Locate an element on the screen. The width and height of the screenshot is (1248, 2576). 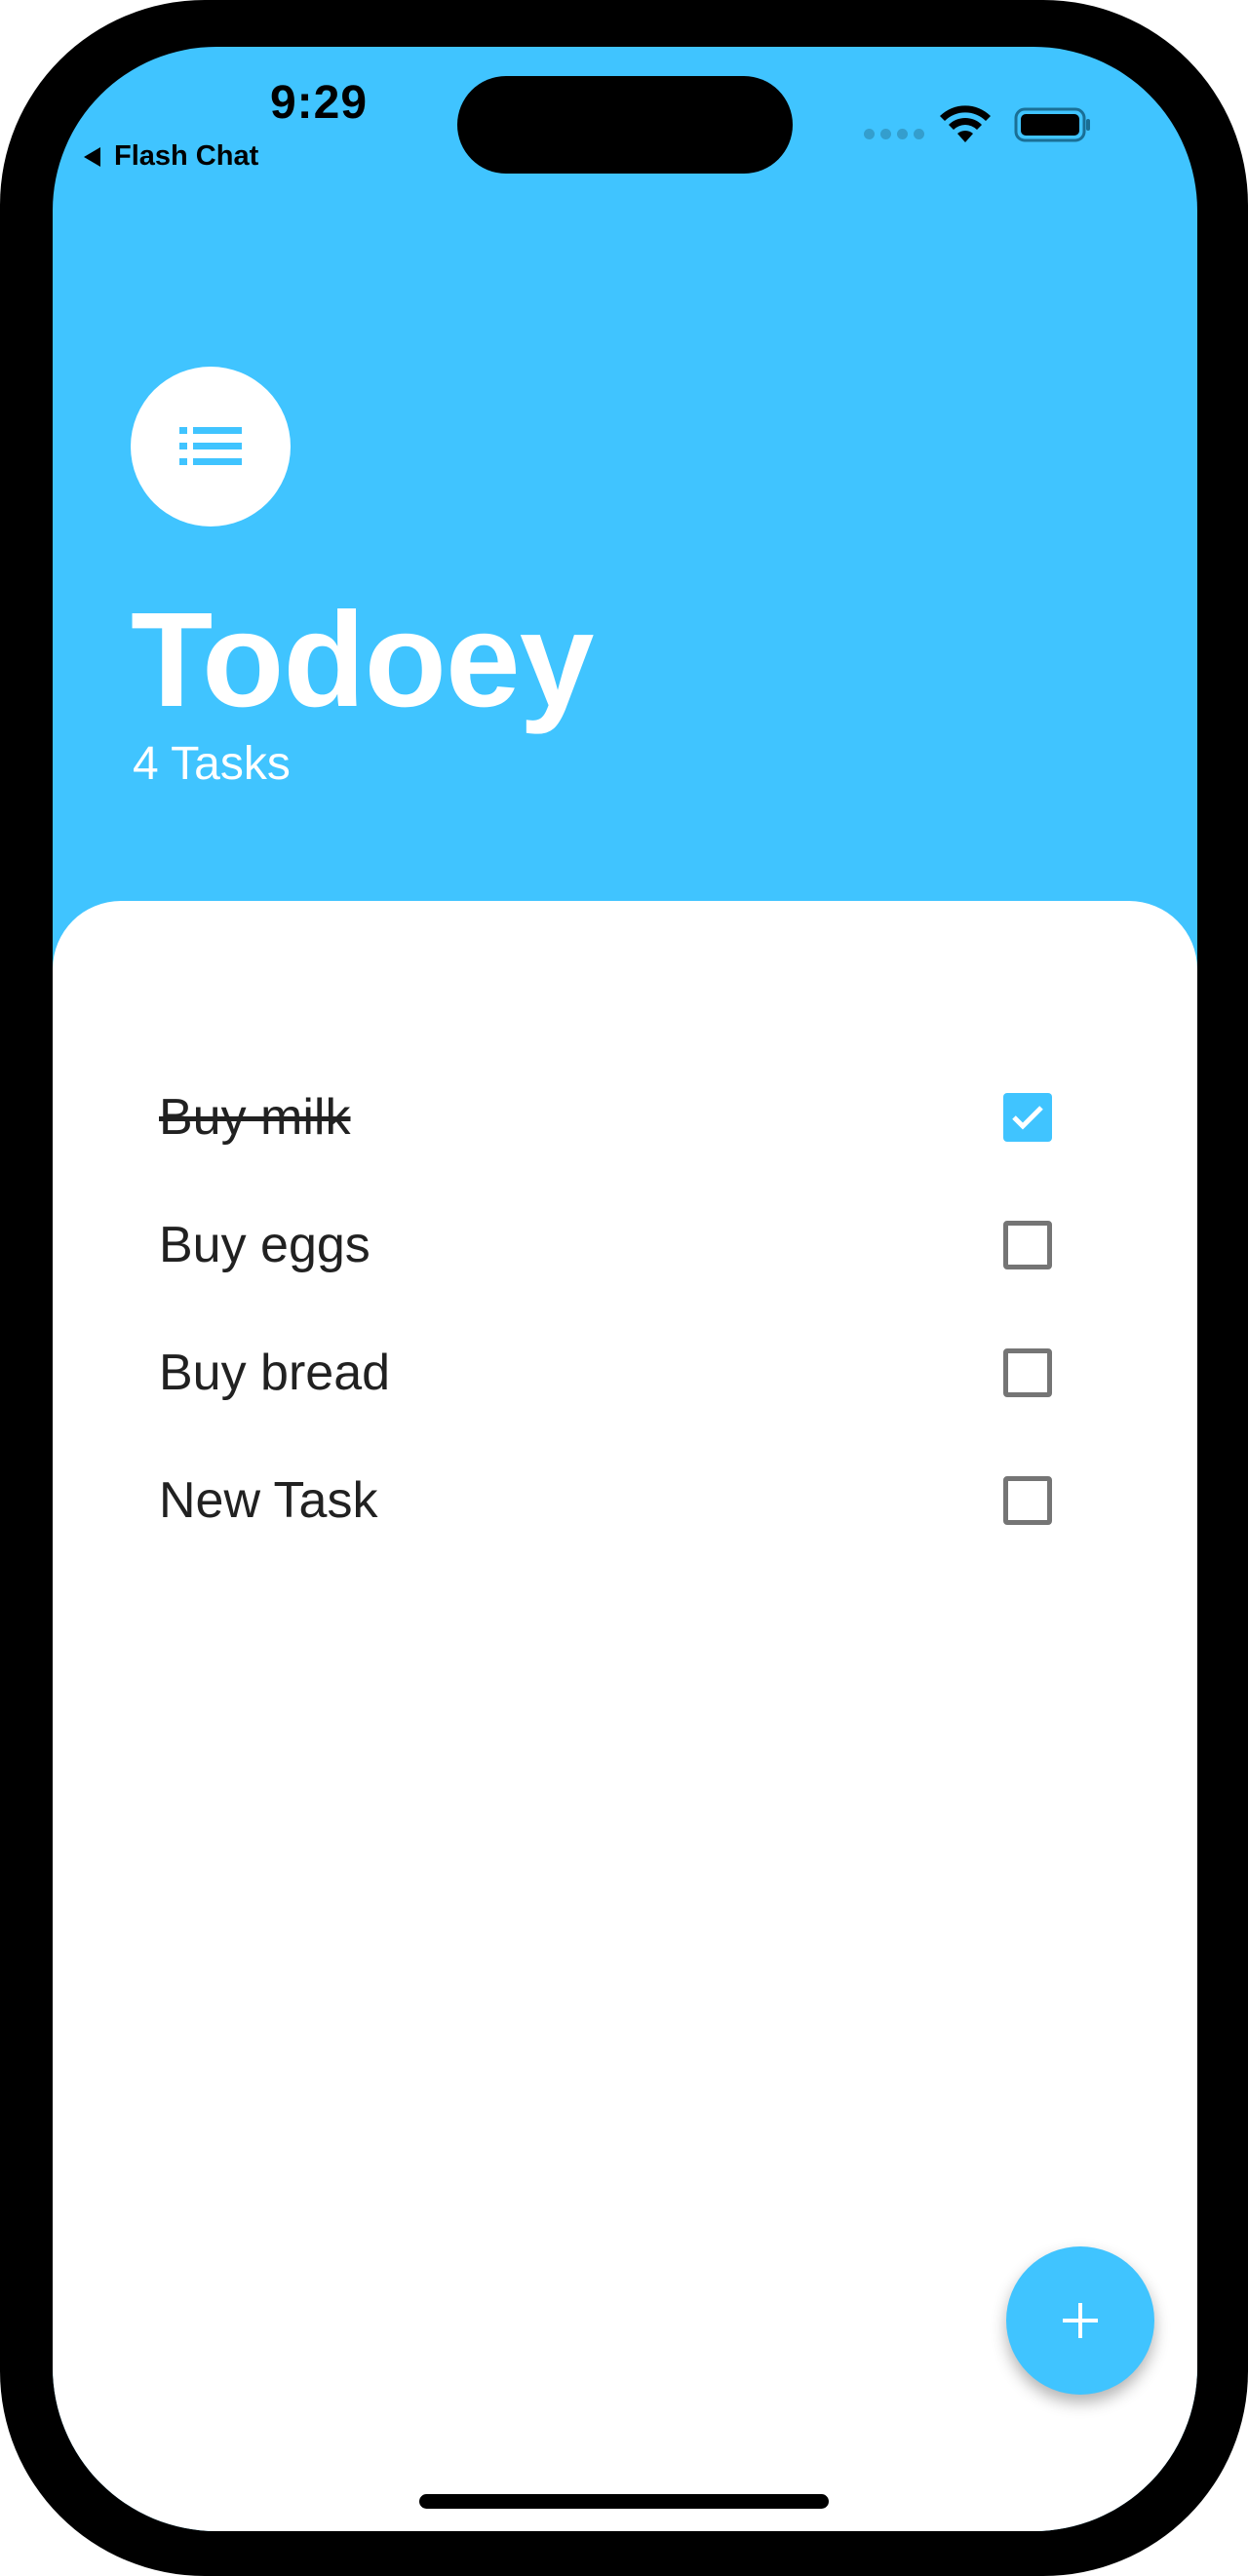
task-label: Buy bread is located at coordinates (275, 1372).